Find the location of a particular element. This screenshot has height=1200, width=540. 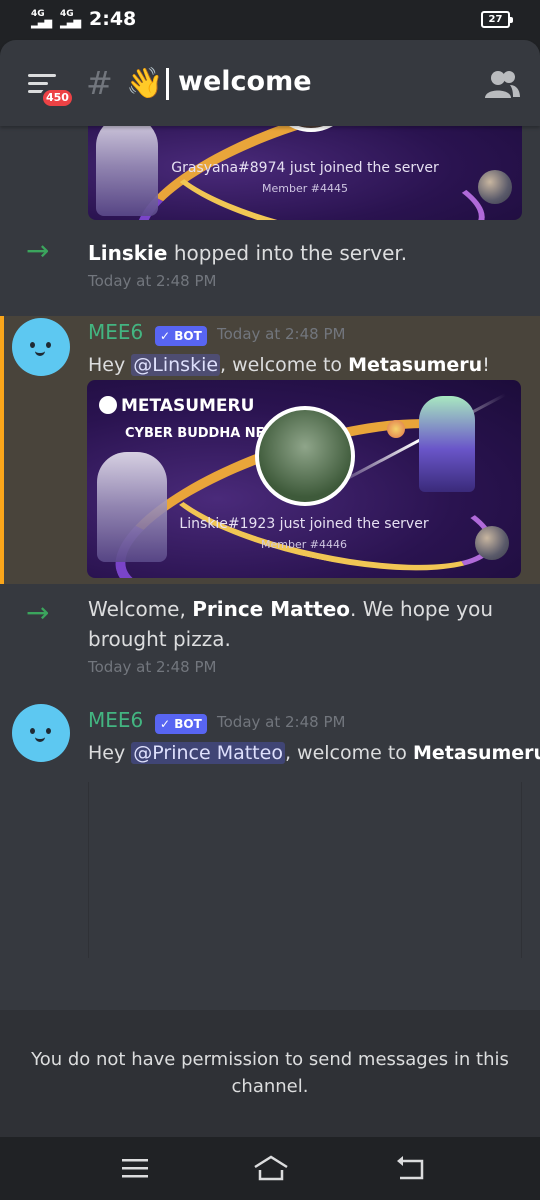

joined-text: Linskie#1923 just joined the server is located at coordinates (304, 524).